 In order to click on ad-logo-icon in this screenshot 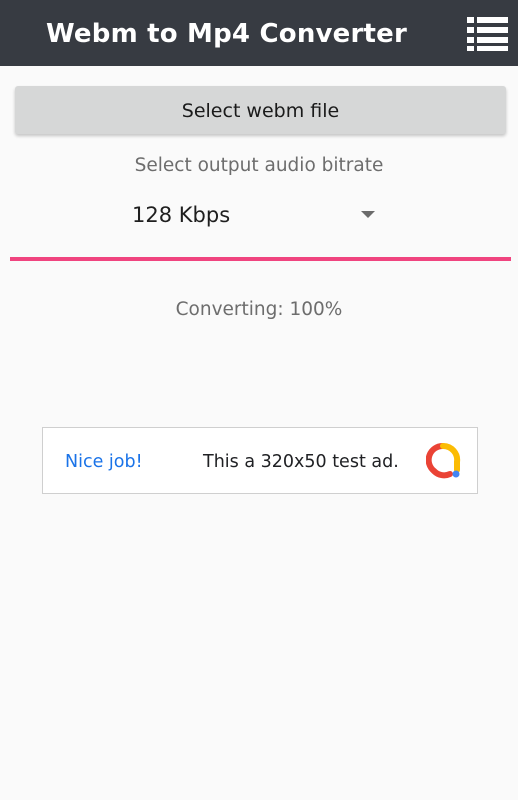, I will do `click(443, 461)`.